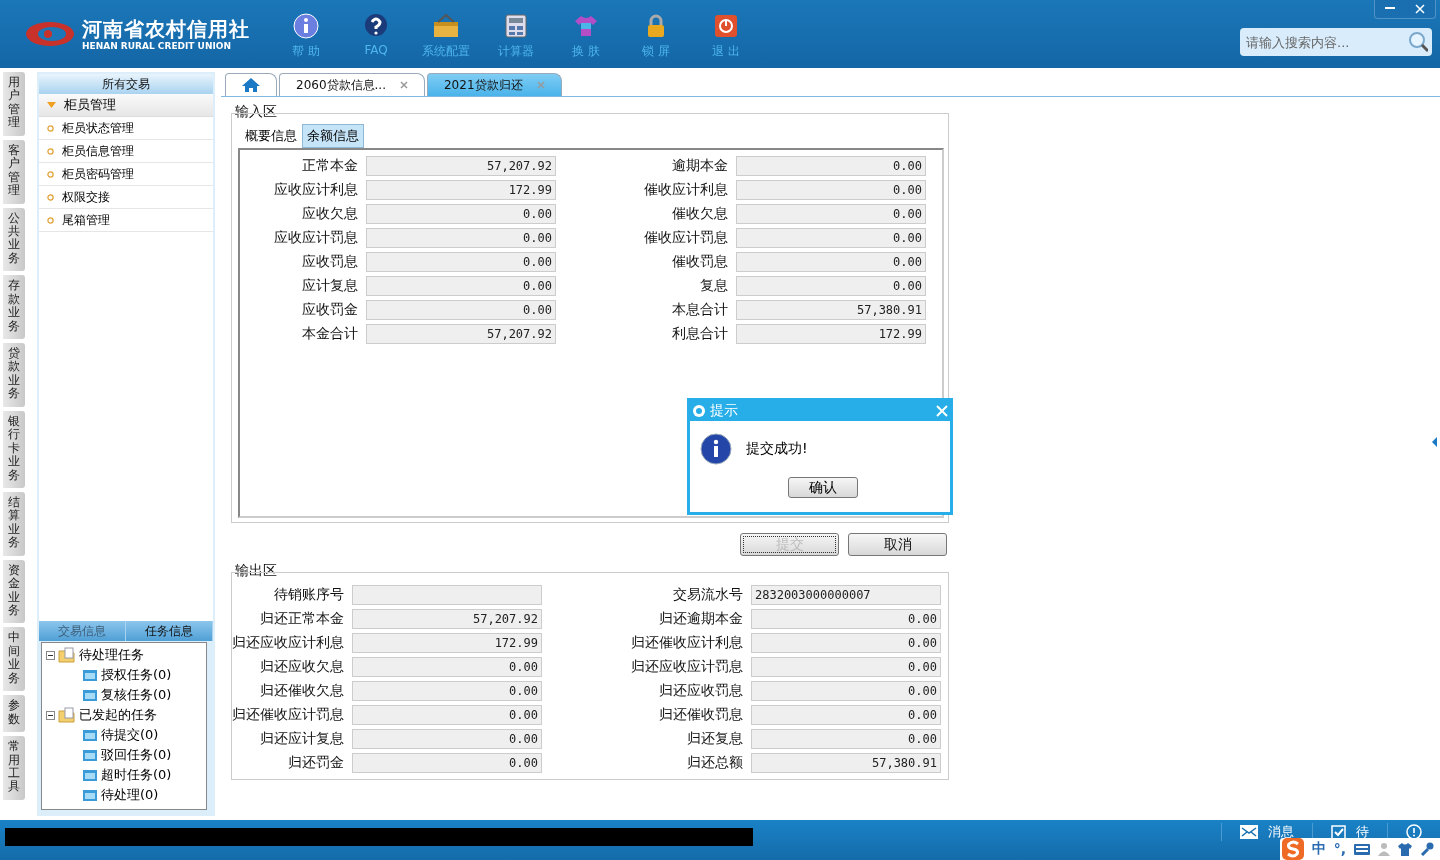  Describe the element at coordinates (726, 25) in the screenshot. I see `power-icon` at that location.